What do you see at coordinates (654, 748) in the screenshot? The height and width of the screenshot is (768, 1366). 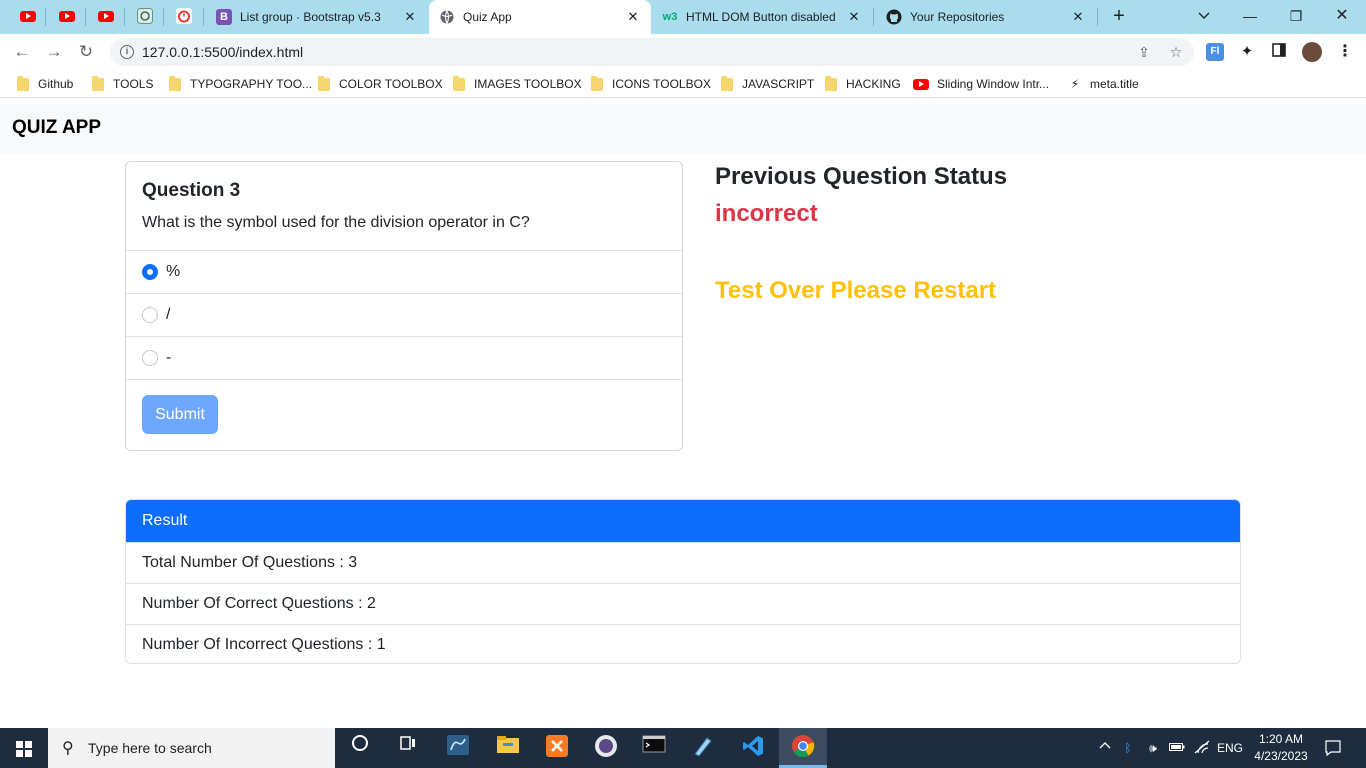 I see `terminal-icon` at bounding box center [654, 748].